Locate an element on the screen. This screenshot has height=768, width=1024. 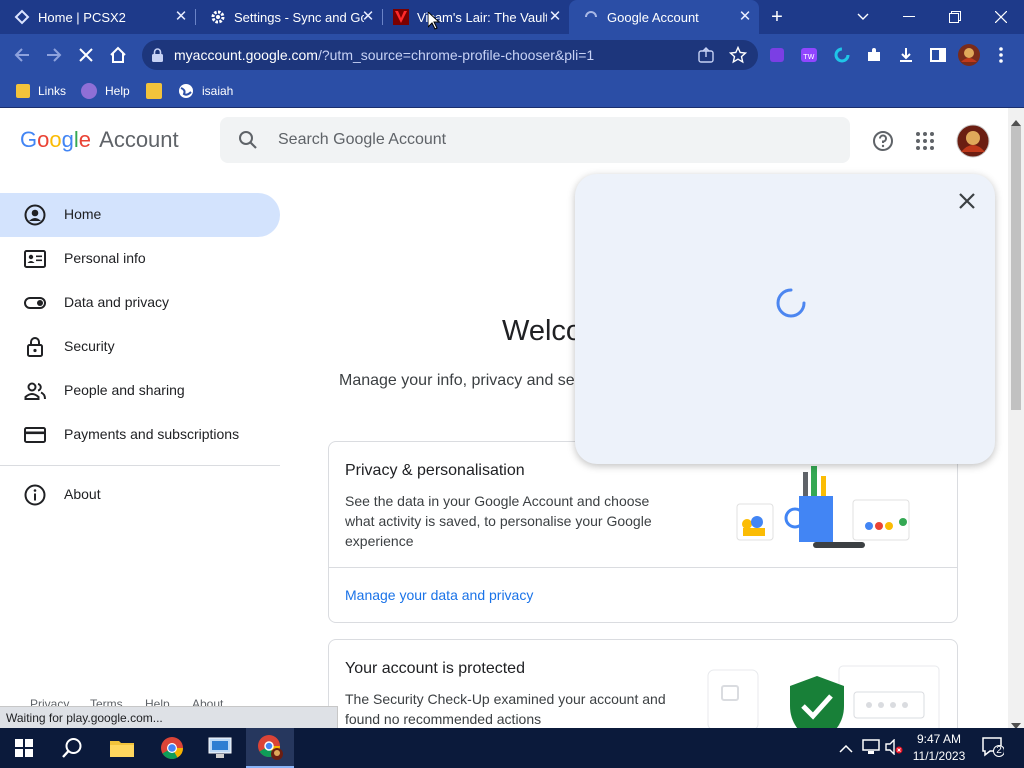
tab-google-account: Google Account ✕ is located at coordinates (664, 17).